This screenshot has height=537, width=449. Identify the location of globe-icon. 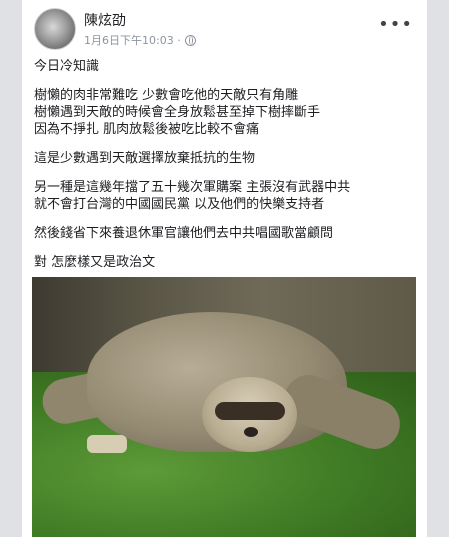
(190, 40).